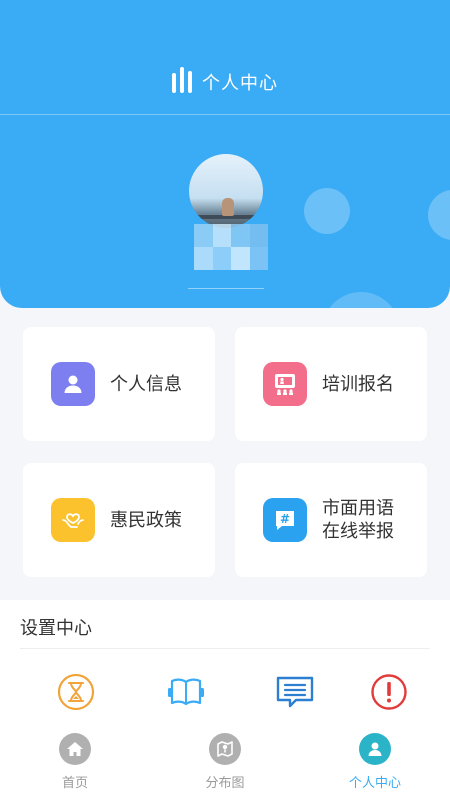 The height and width of the screenshot is (800, 450). What do you see at coordinates (231, 247) in the screenshot?
I see `user-name-blurred` at bounding box center [231, 247].